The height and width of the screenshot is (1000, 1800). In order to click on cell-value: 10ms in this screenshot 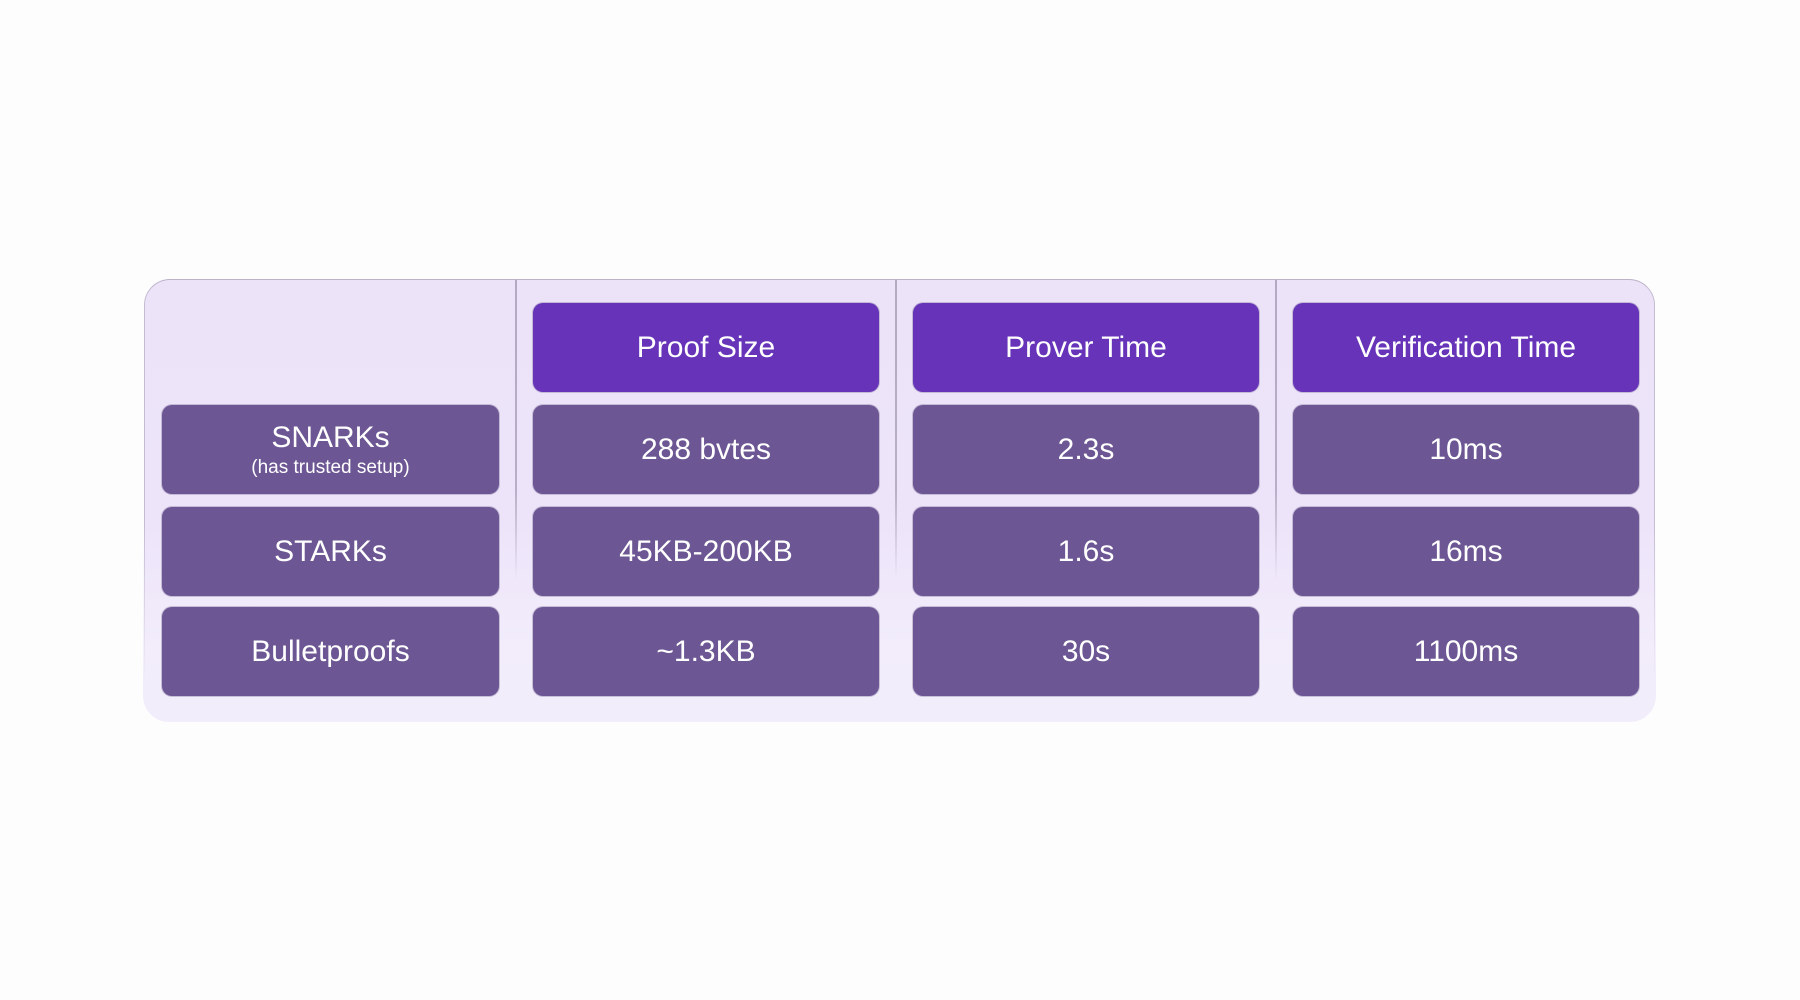, I will do `click(1466, 449)`.